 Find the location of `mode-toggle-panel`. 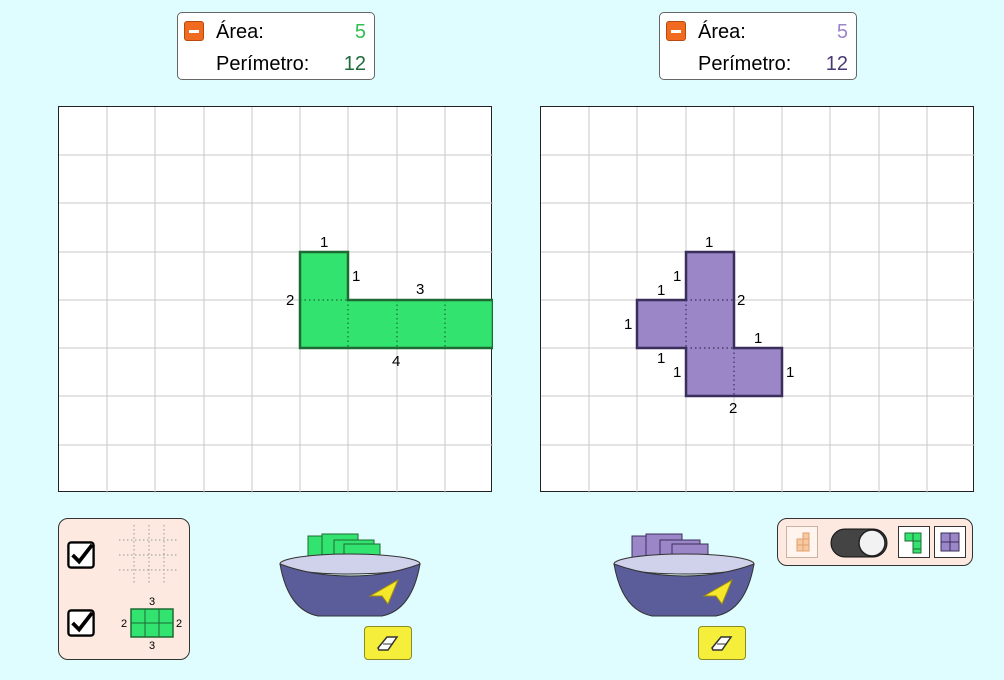

mode-toggle-panel is located at coordinates (875, 542).